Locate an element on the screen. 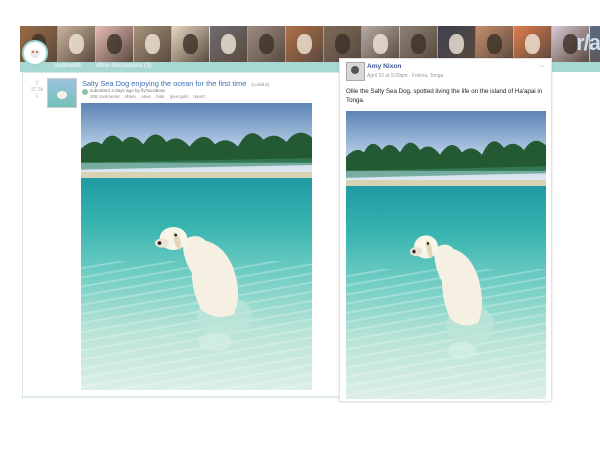 This screenshot has height=458, width=600. avatar is located at coordinates (355, 71).